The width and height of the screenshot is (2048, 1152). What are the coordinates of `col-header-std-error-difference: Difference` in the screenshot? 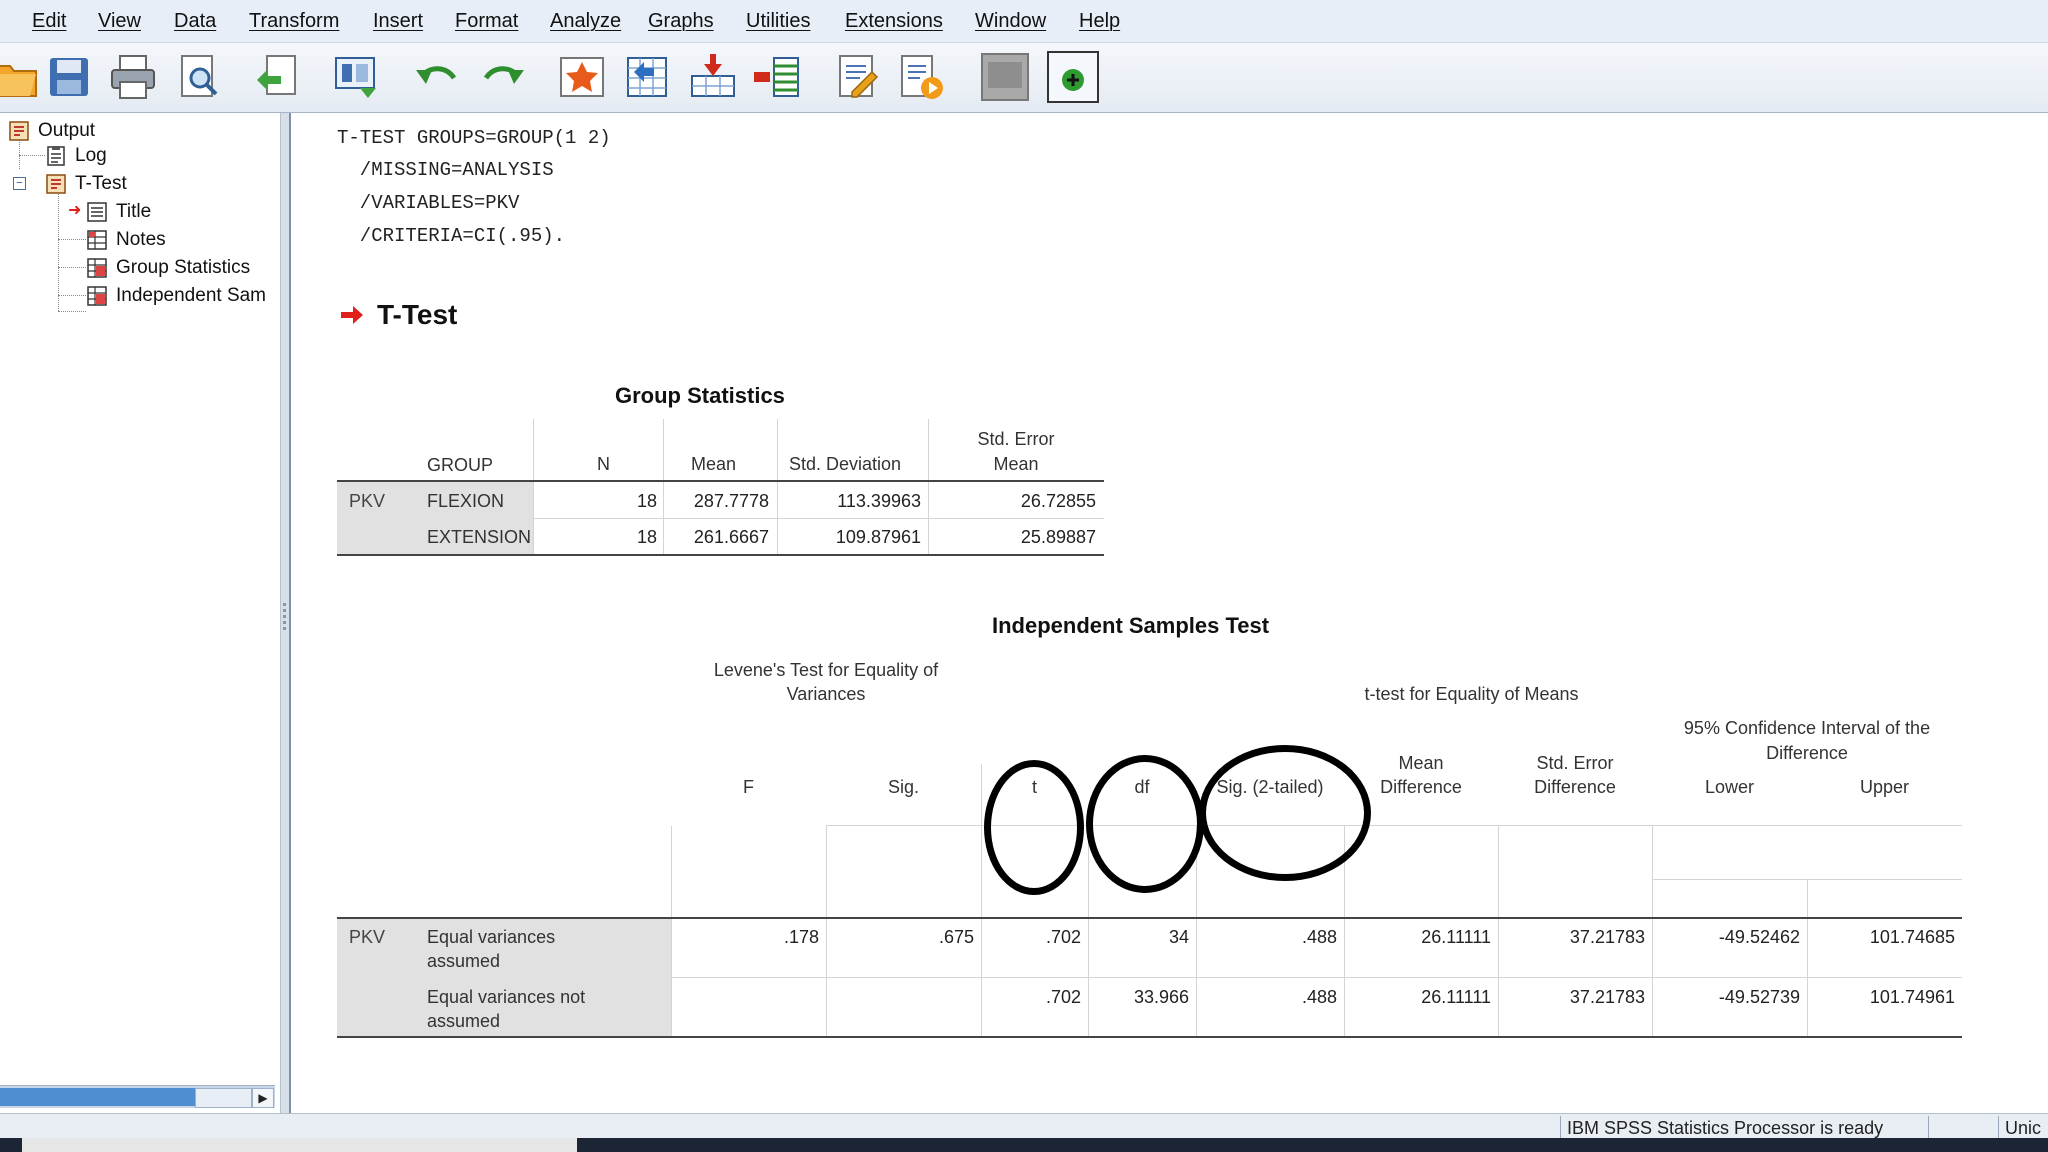 It's located at (1575, 787).